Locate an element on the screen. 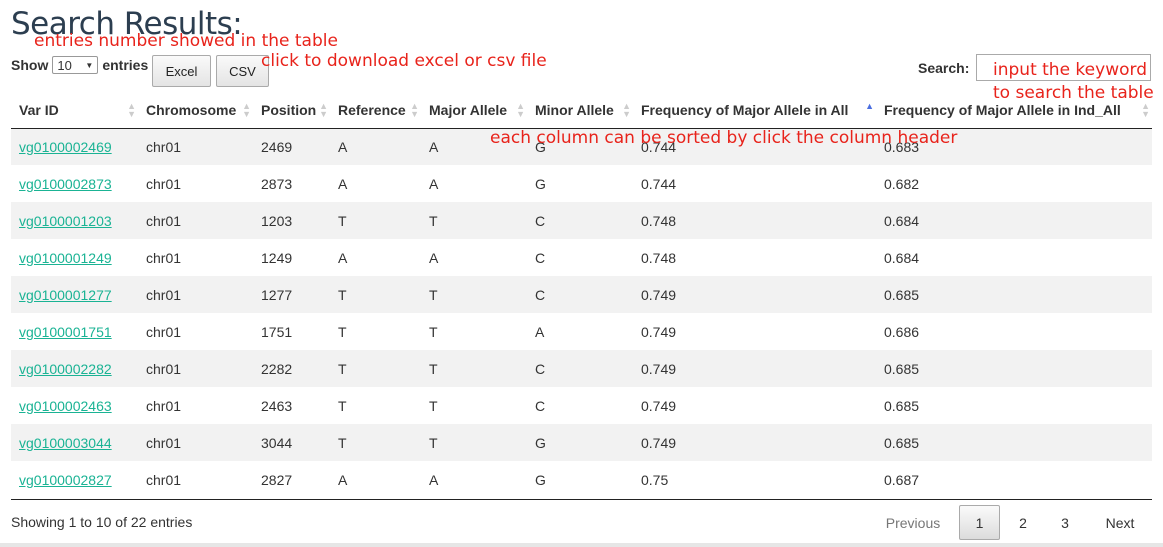 The height and width of the screenshot is (547, 1163). entries-select-value: 10 is located at coordinates (64, 65).